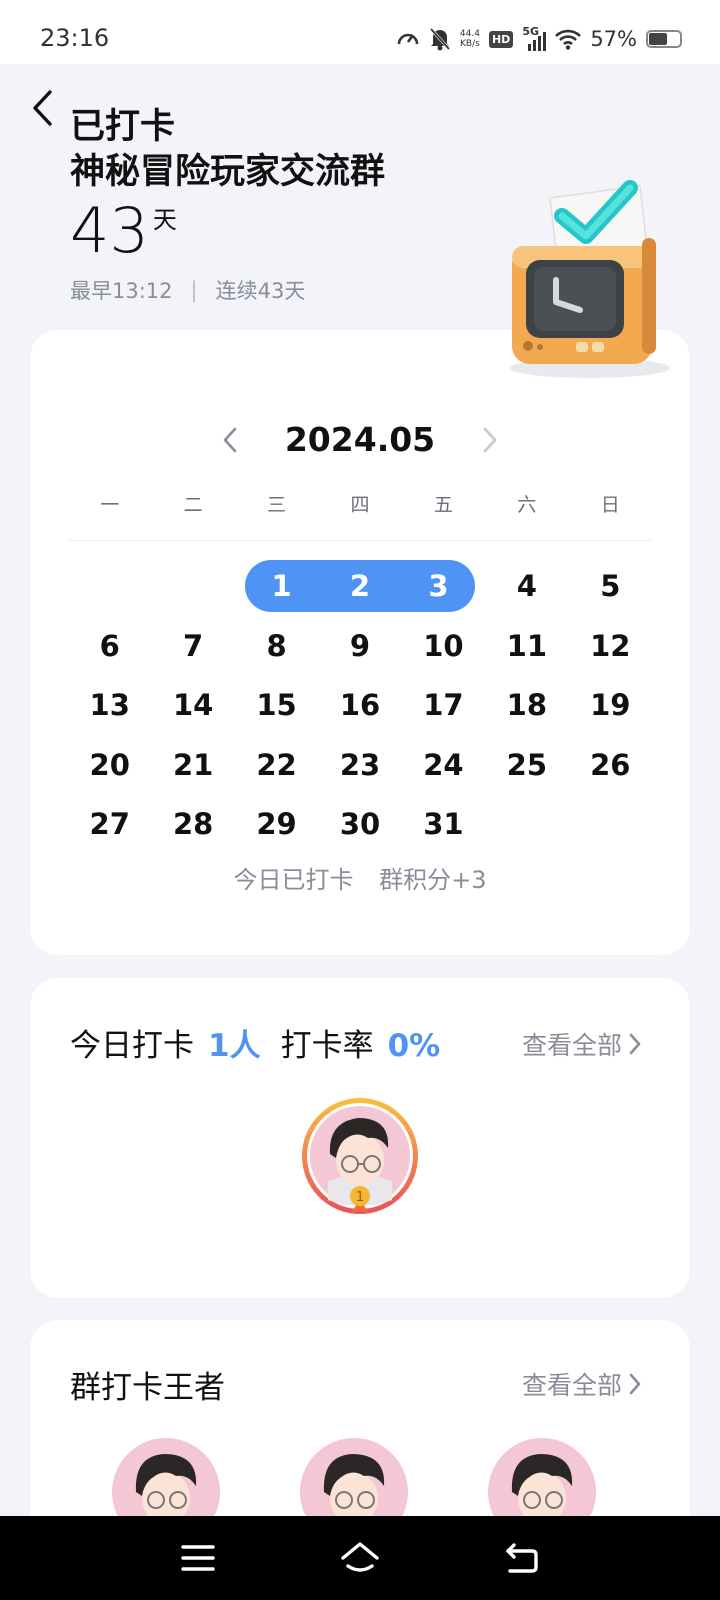 The width and height of the screenshot is (720, 1600). Describe the element at coordinates (277, 505) in the screenshot. I see `weekday-label: 三` at that location.